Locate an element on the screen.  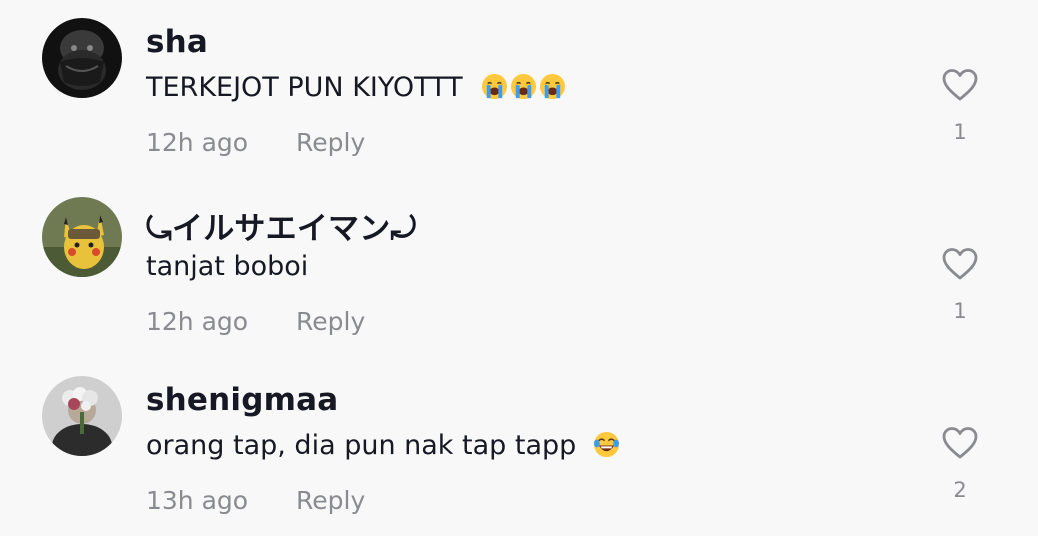
comment-text: TERKEJOT PUN KIYOTTT is located at coordinates (356, 87).